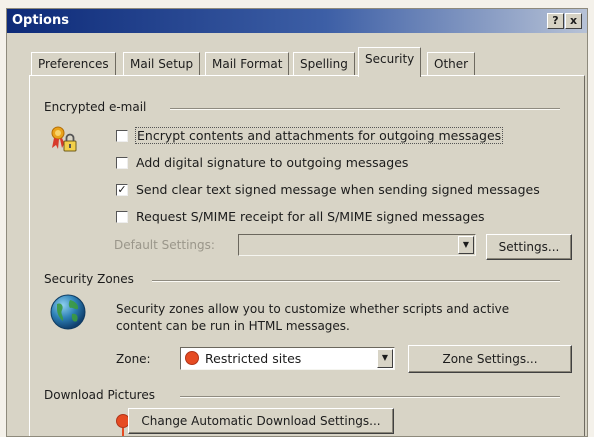 This screenshot has width=594, height=437. Describe the element at coordinates (122, 162) in the screenshot. I see `add-signature-checkbox` at that location.